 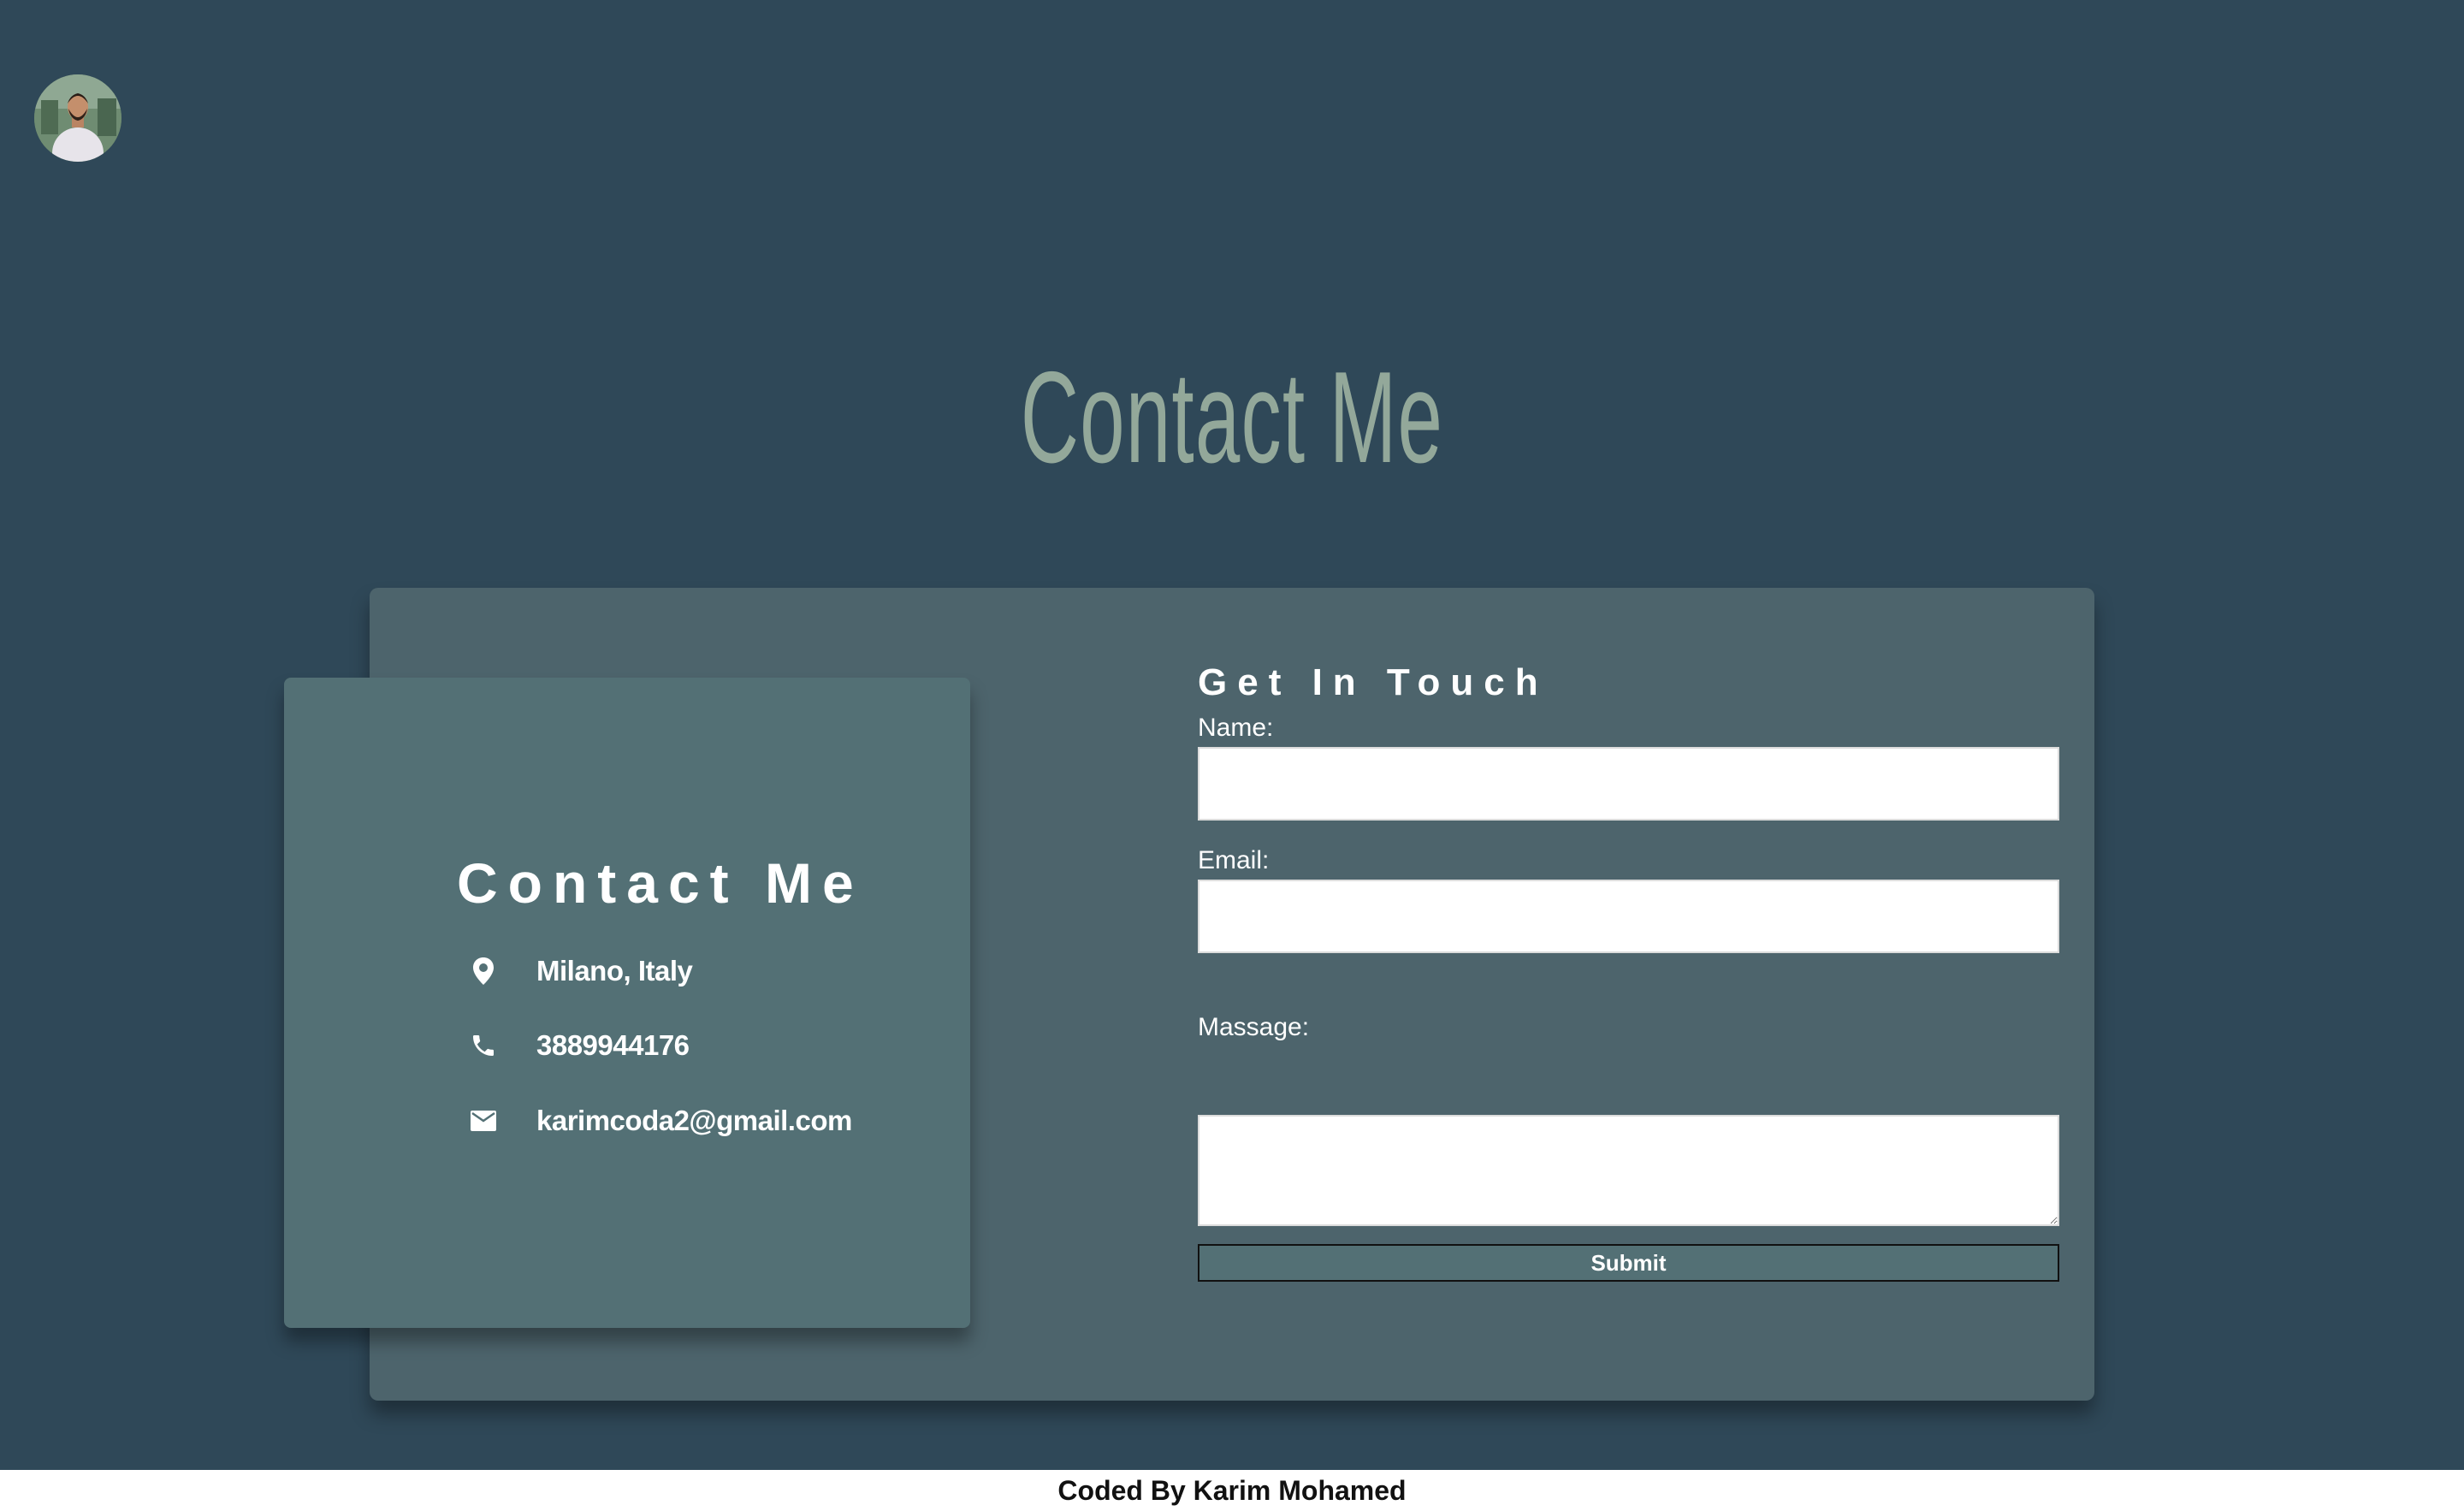 What do you see at coordinates (483, 1121) in the screenshot?
I see `mail-icon` at bounding box center [483, 1121].